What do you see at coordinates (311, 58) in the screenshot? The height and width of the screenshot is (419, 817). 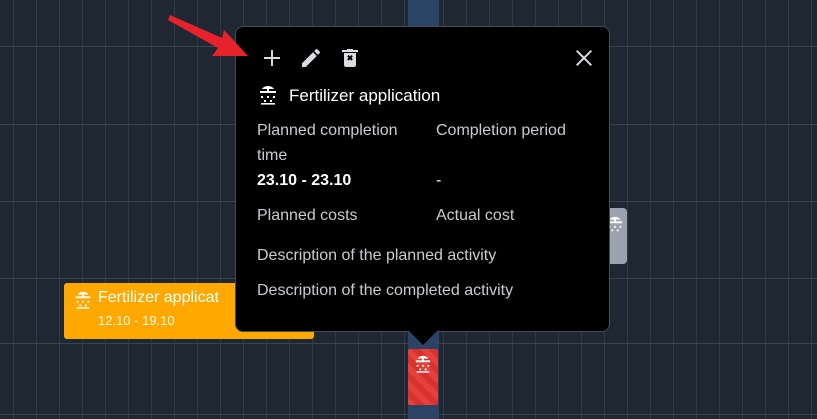 I see `edit-icon` at bounding box center [311, 58].